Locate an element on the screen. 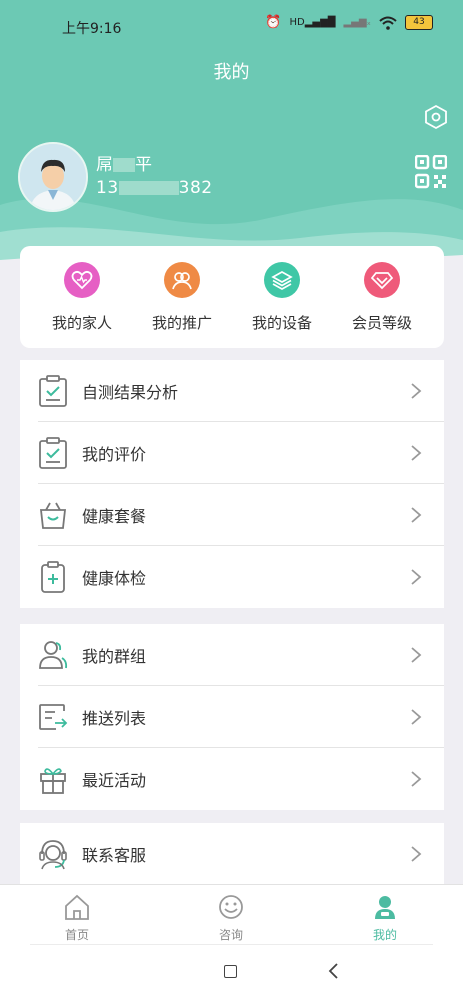  menu-item-my-groups: 我的群组 is located at coordinates (232, 655).